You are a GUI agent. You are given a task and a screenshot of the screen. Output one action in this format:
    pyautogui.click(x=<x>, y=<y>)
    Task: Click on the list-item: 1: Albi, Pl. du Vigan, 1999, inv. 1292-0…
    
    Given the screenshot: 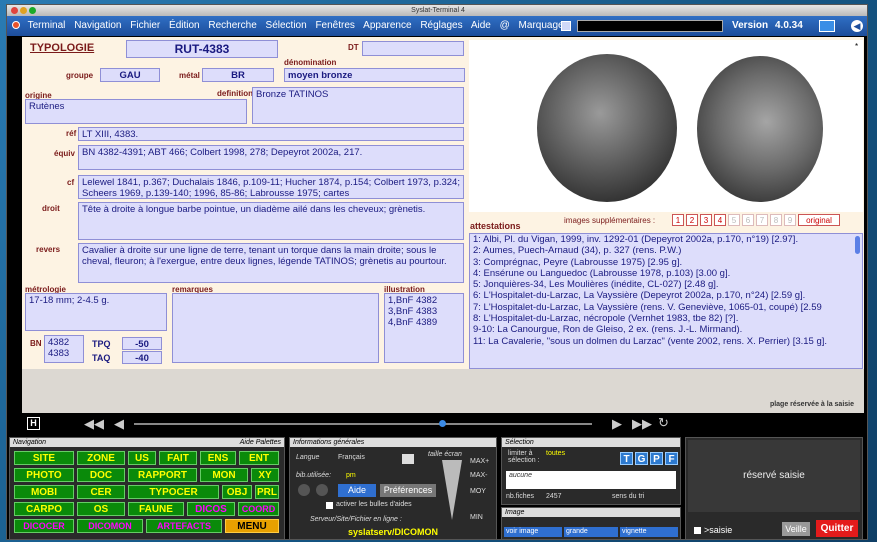 What is the action you would take?
    pyautogui.click(x=666, y=239)
    